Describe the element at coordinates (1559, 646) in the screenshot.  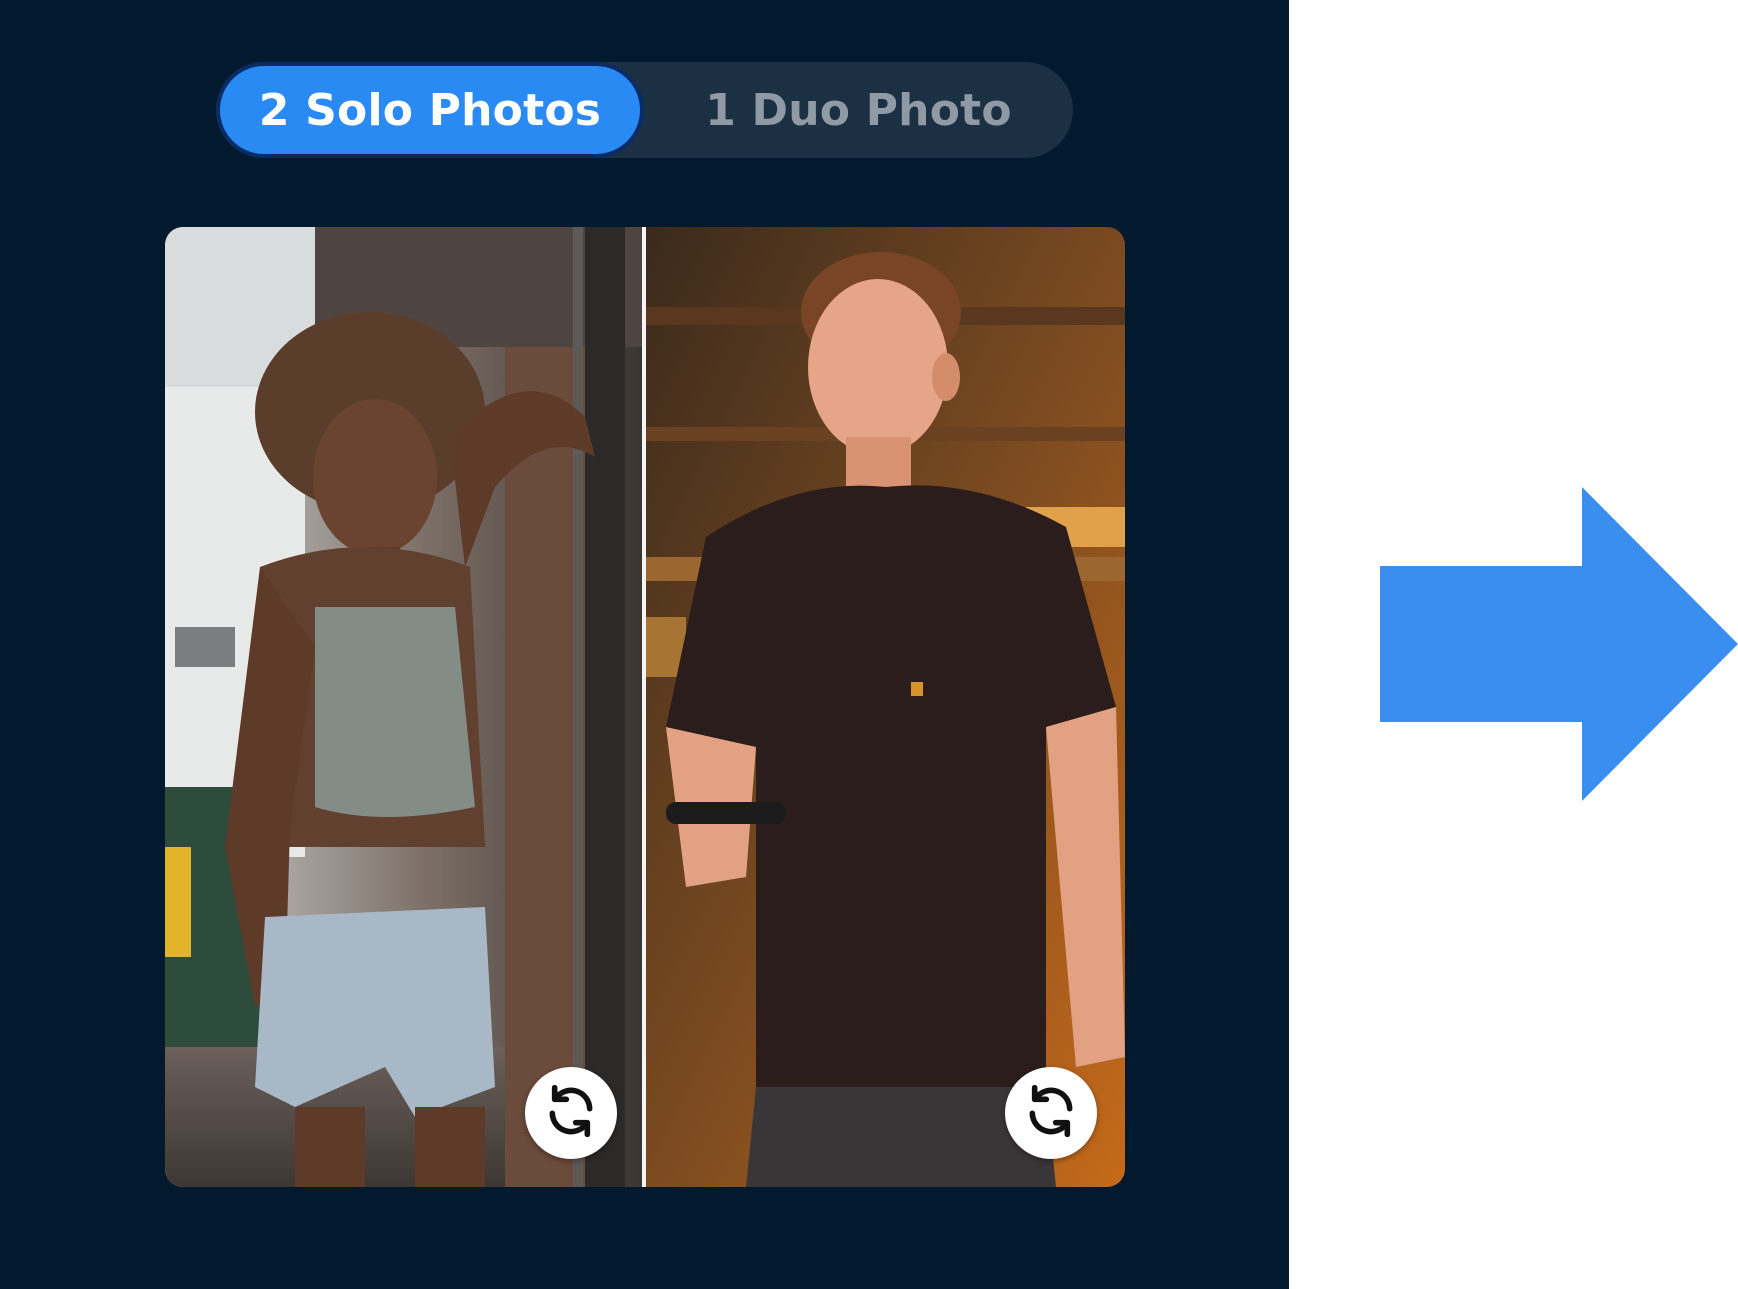
I see `right-arrow-icon` at that location.